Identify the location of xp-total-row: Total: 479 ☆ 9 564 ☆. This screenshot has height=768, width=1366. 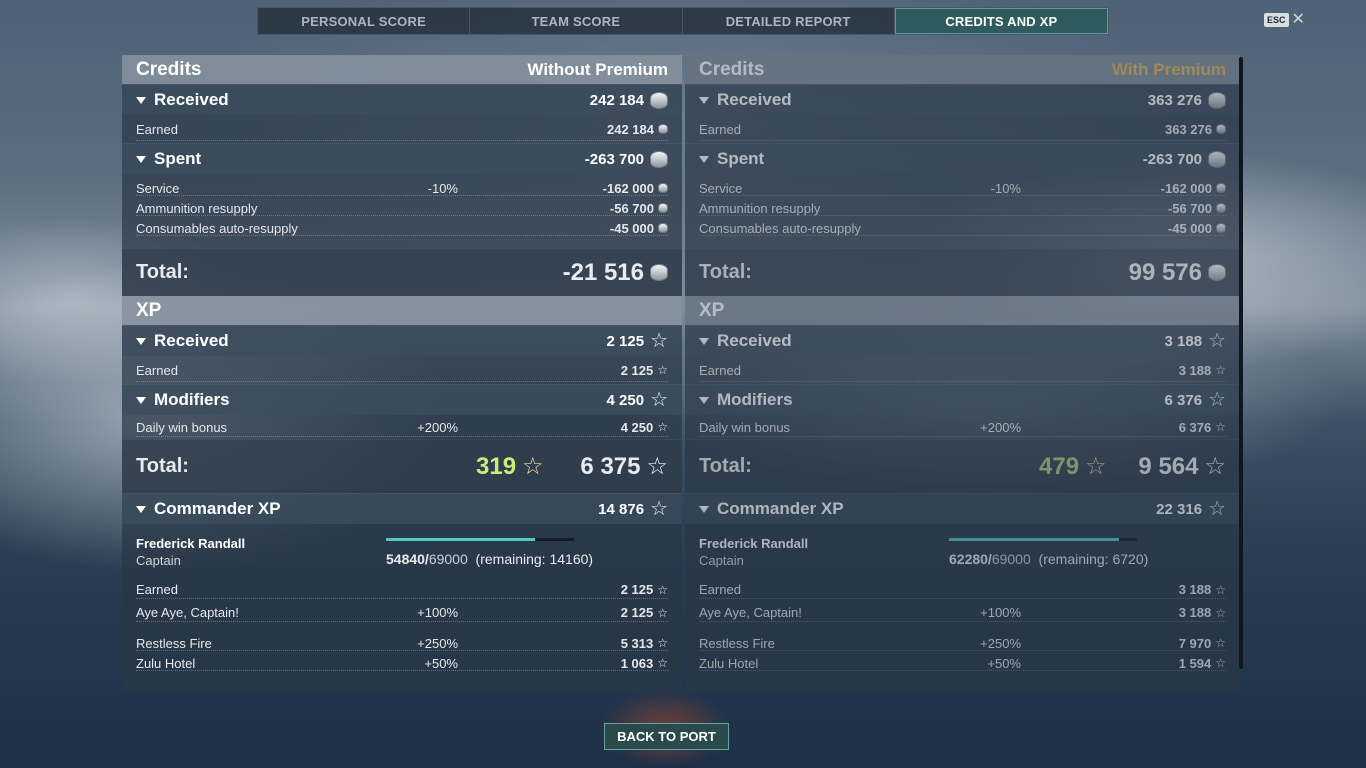
(962, 466).